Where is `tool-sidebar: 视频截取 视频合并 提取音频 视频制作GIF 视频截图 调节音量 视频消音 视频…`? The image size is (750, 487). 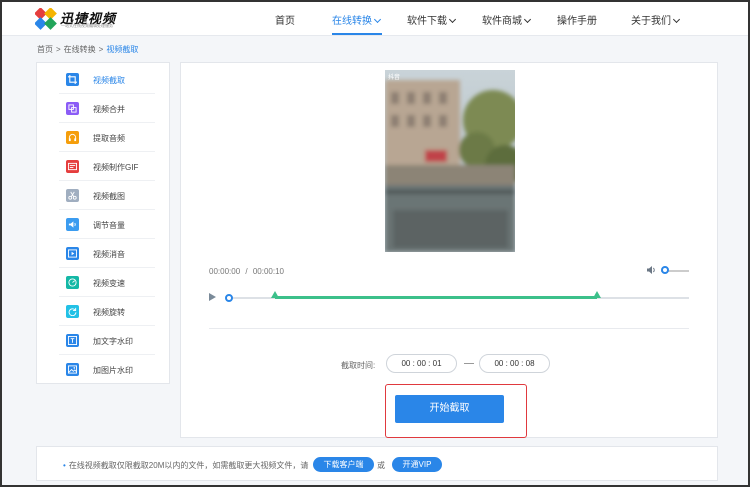 tool-sidebar: 视频截取 视频合并 提取音频 视频制作GIF 视频截图 调节音量 视频消音 视频… is located at coordinates (103, 223).